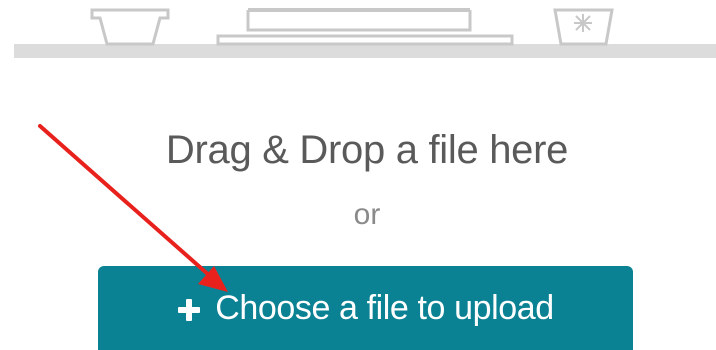 Image resolution: width=716 pixels, height=350 pixels. Describe the element at coordinates (367, 214) in the screenshot. I see `or-separator: or` at that location.